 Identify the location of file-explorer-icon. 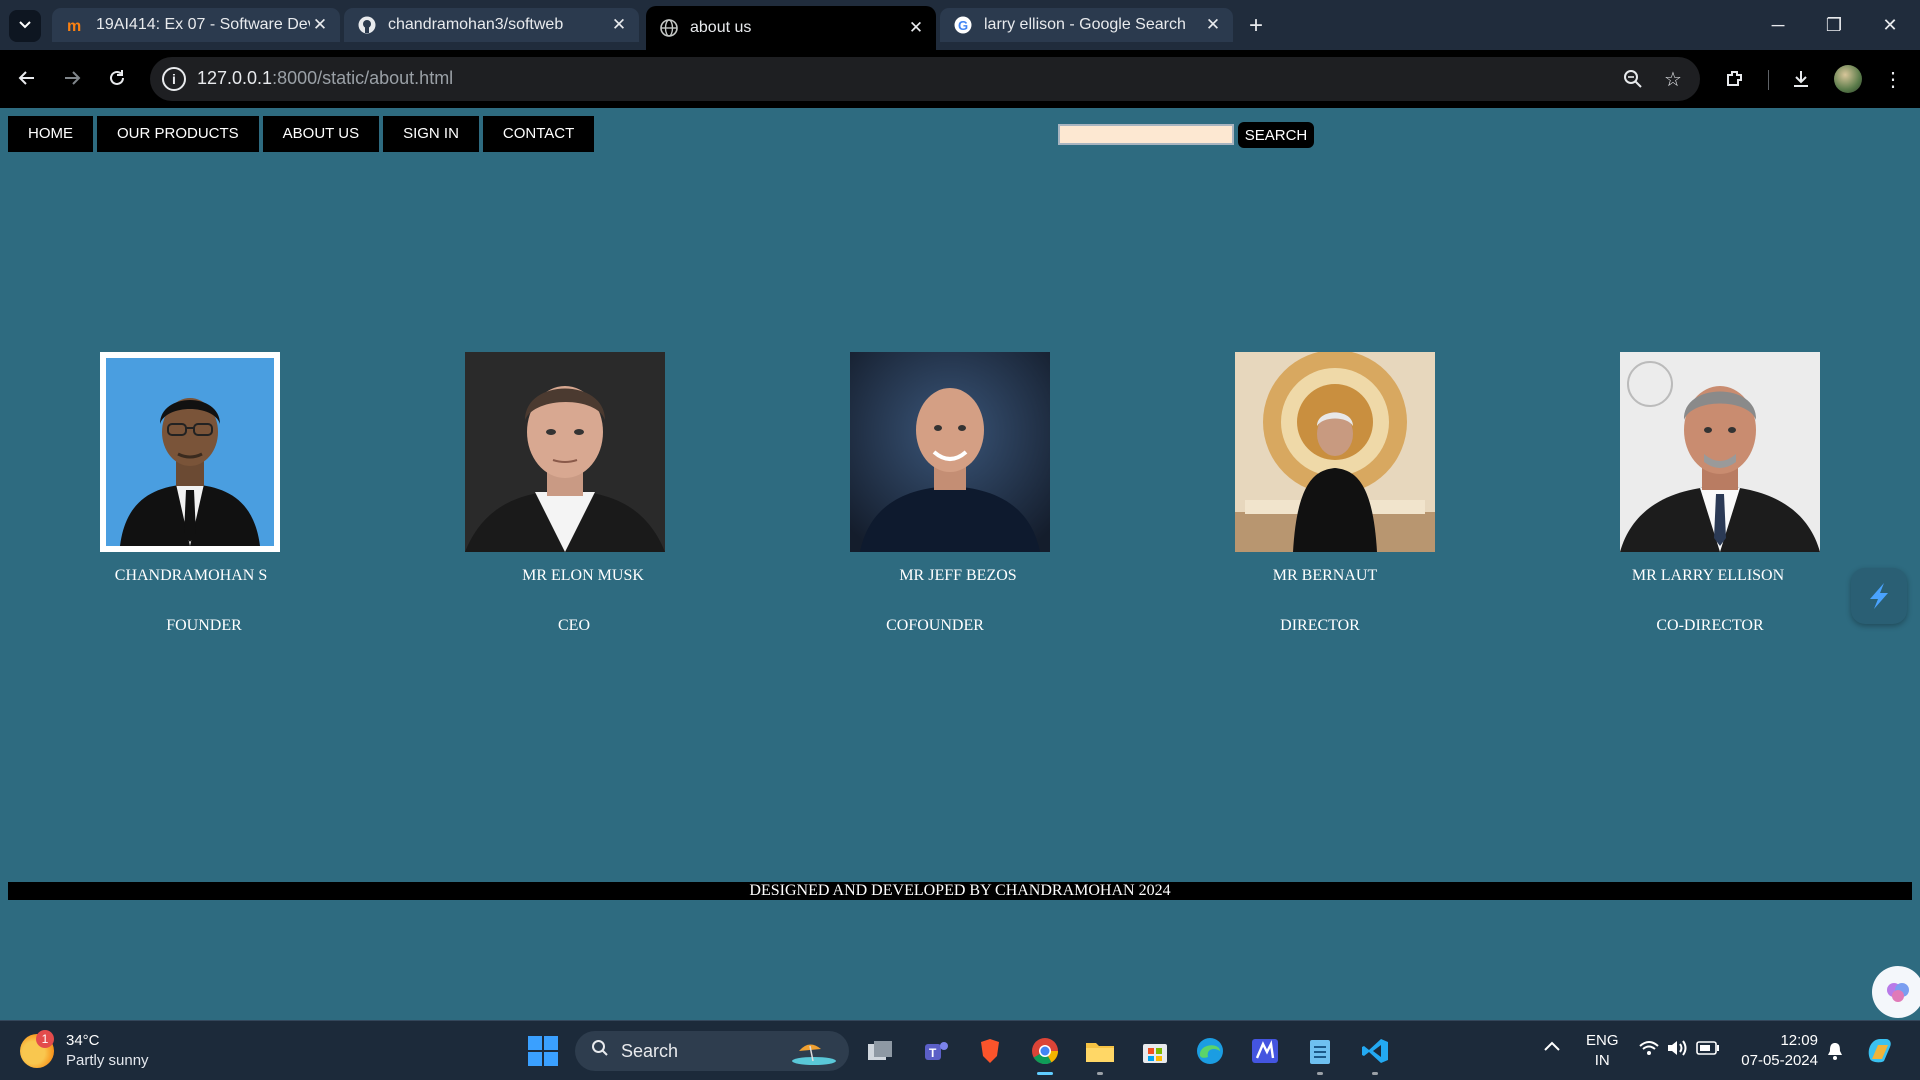
(1100, 1054).